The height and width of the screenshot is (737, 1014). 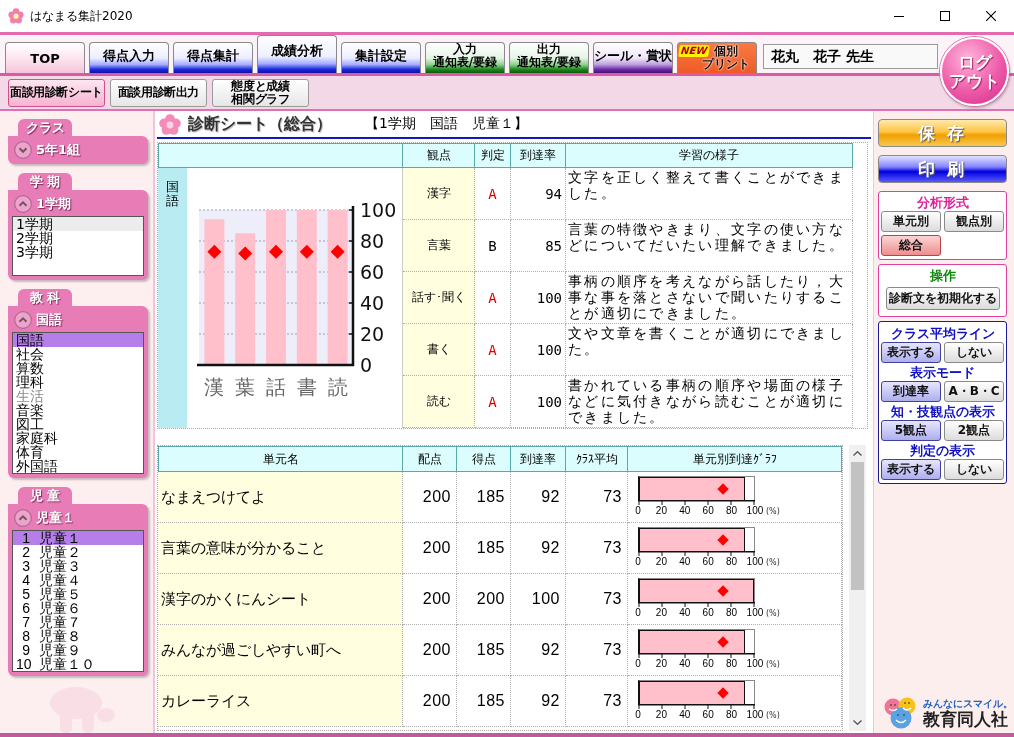 I want to click on list-box: 1学期 2学期 3学期, so click(x=78, y=246).